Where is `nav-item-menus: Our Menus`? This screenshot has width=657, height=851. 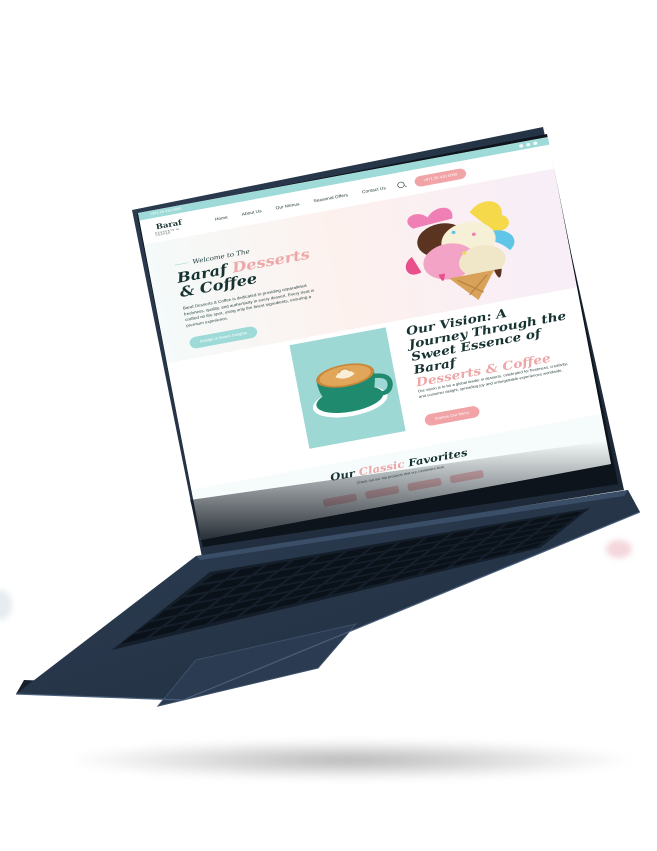 nav-item-menus: Our Menus is located at coordinates (287, 205).